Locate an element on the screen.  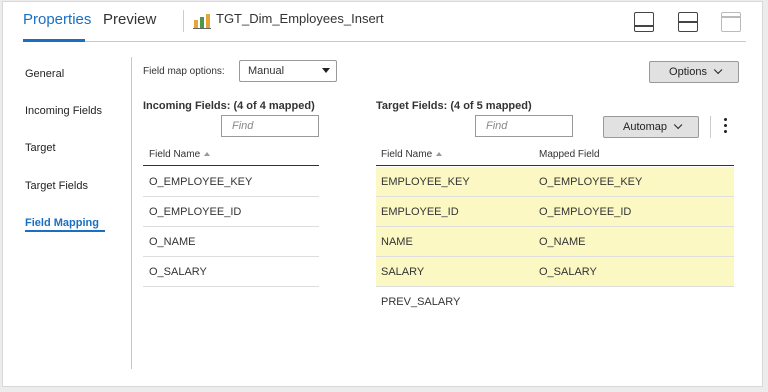
incoming-row: O_EMPLOYEE_ID is located at coordinates (231, 212).